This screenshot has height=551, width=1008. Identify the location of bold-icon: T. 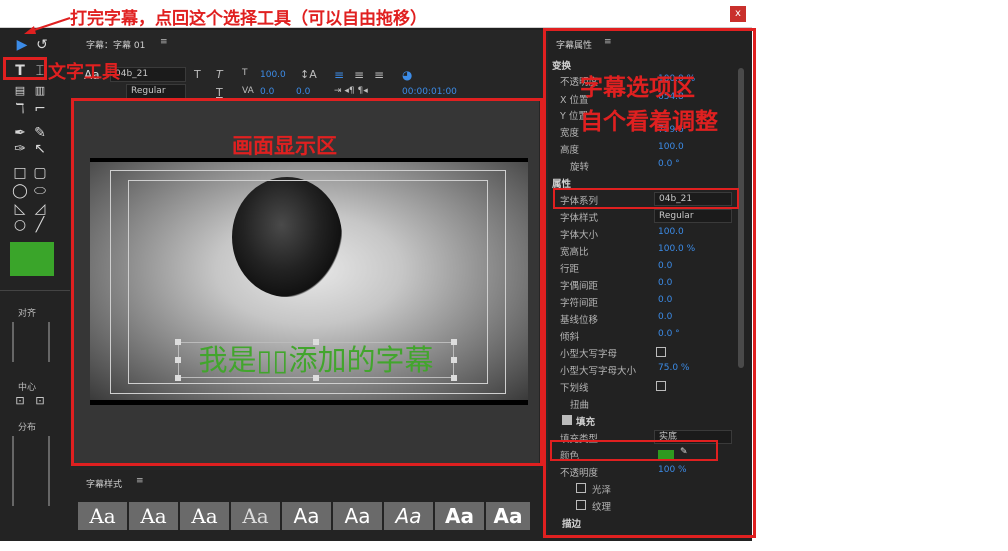
(197, 74).